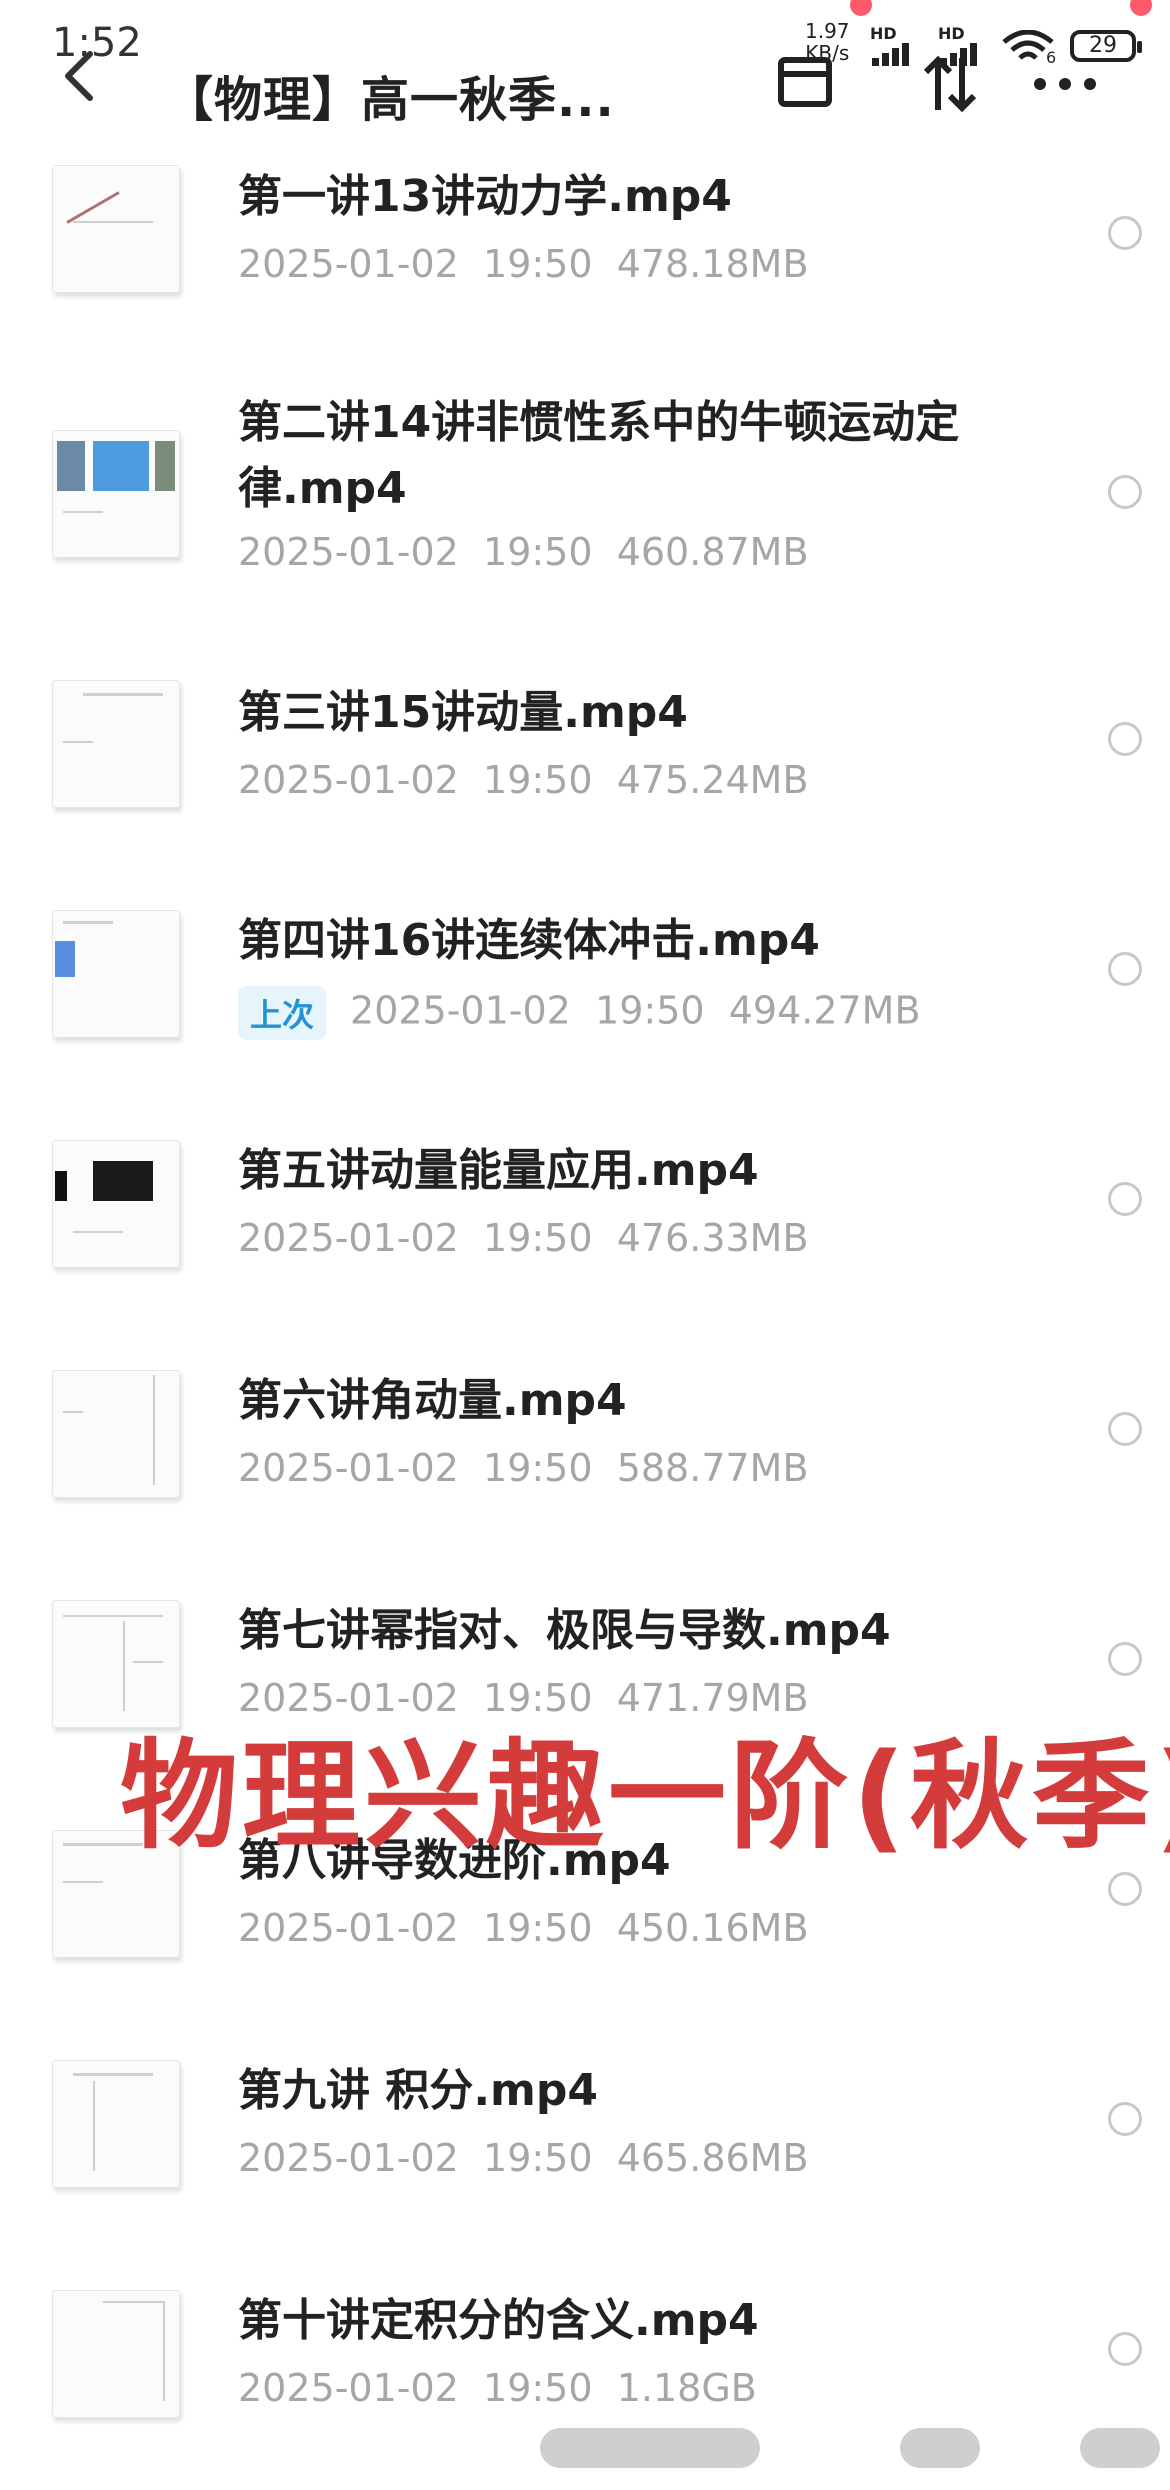 This screenshot has height=2490, width=1170. I want to click on file-title: 第六讲角动量.mp4, so click(432, 1400).